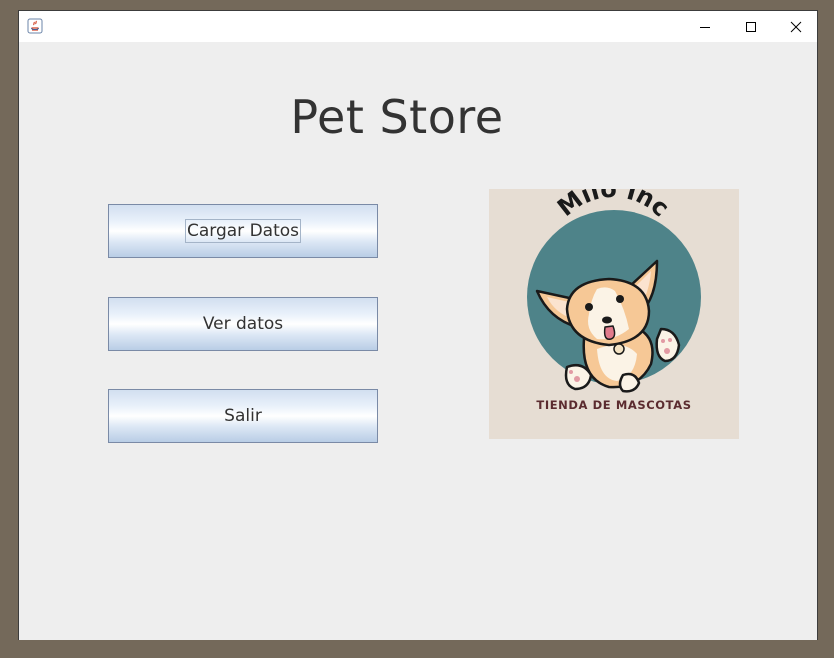 The image size is (834, 658). Describe the element at coordinates (613, 405) in the screenshot. I see `logo-tagline: TIENDA DE MASCOTAS` at that location.